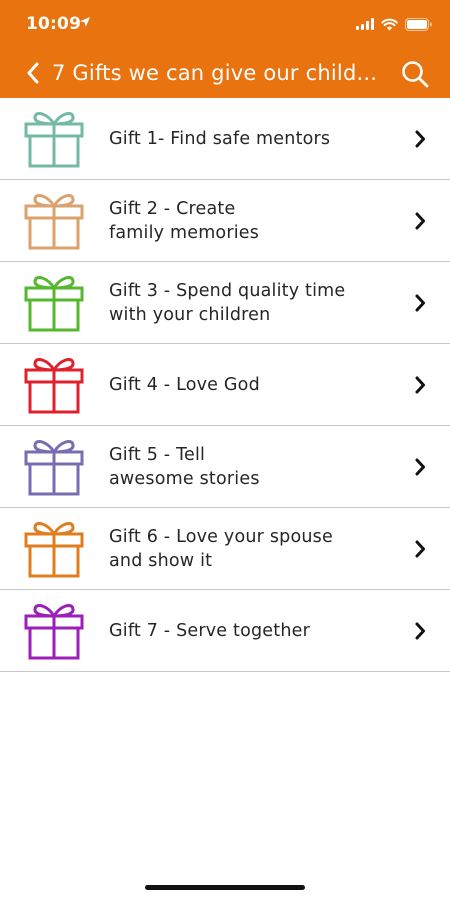 The image size is (450, 900). I want to click on gift-label: Gift 1- Find safe mentors, so click(249, 139).